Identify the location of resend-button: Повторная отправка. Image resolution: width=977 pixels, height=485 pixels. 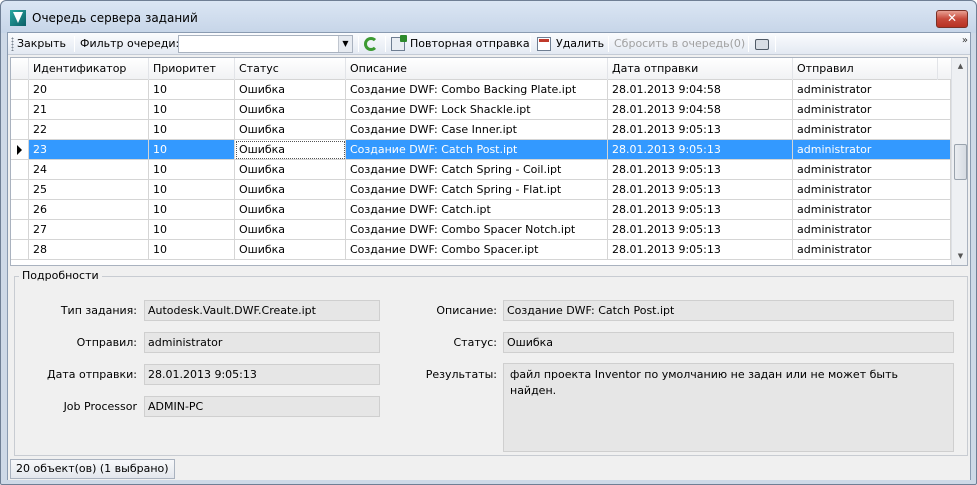
(470, 44).